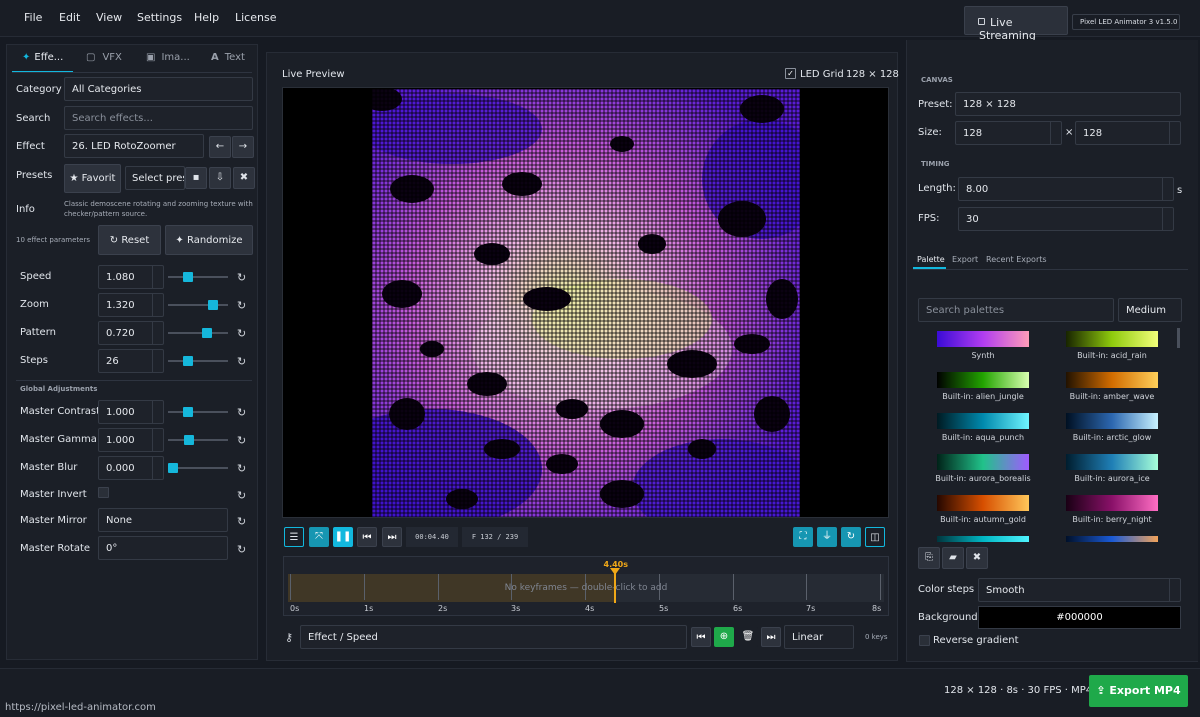 The height and width of the screenshot is (717, 1200). What do you see at coordinates (701, 637) in the screenshot?
I see `prev-keyframe-button: ⏮` at bounding box center [701, 637].